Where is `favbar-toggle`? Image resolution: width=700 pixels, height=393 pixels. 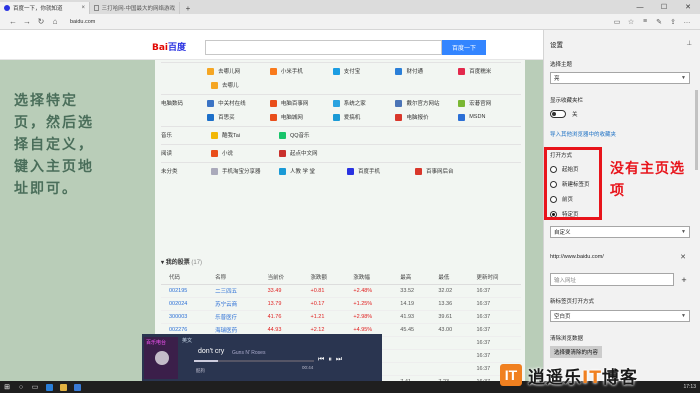
favbar-toggle is located at coordinates (558, 114).